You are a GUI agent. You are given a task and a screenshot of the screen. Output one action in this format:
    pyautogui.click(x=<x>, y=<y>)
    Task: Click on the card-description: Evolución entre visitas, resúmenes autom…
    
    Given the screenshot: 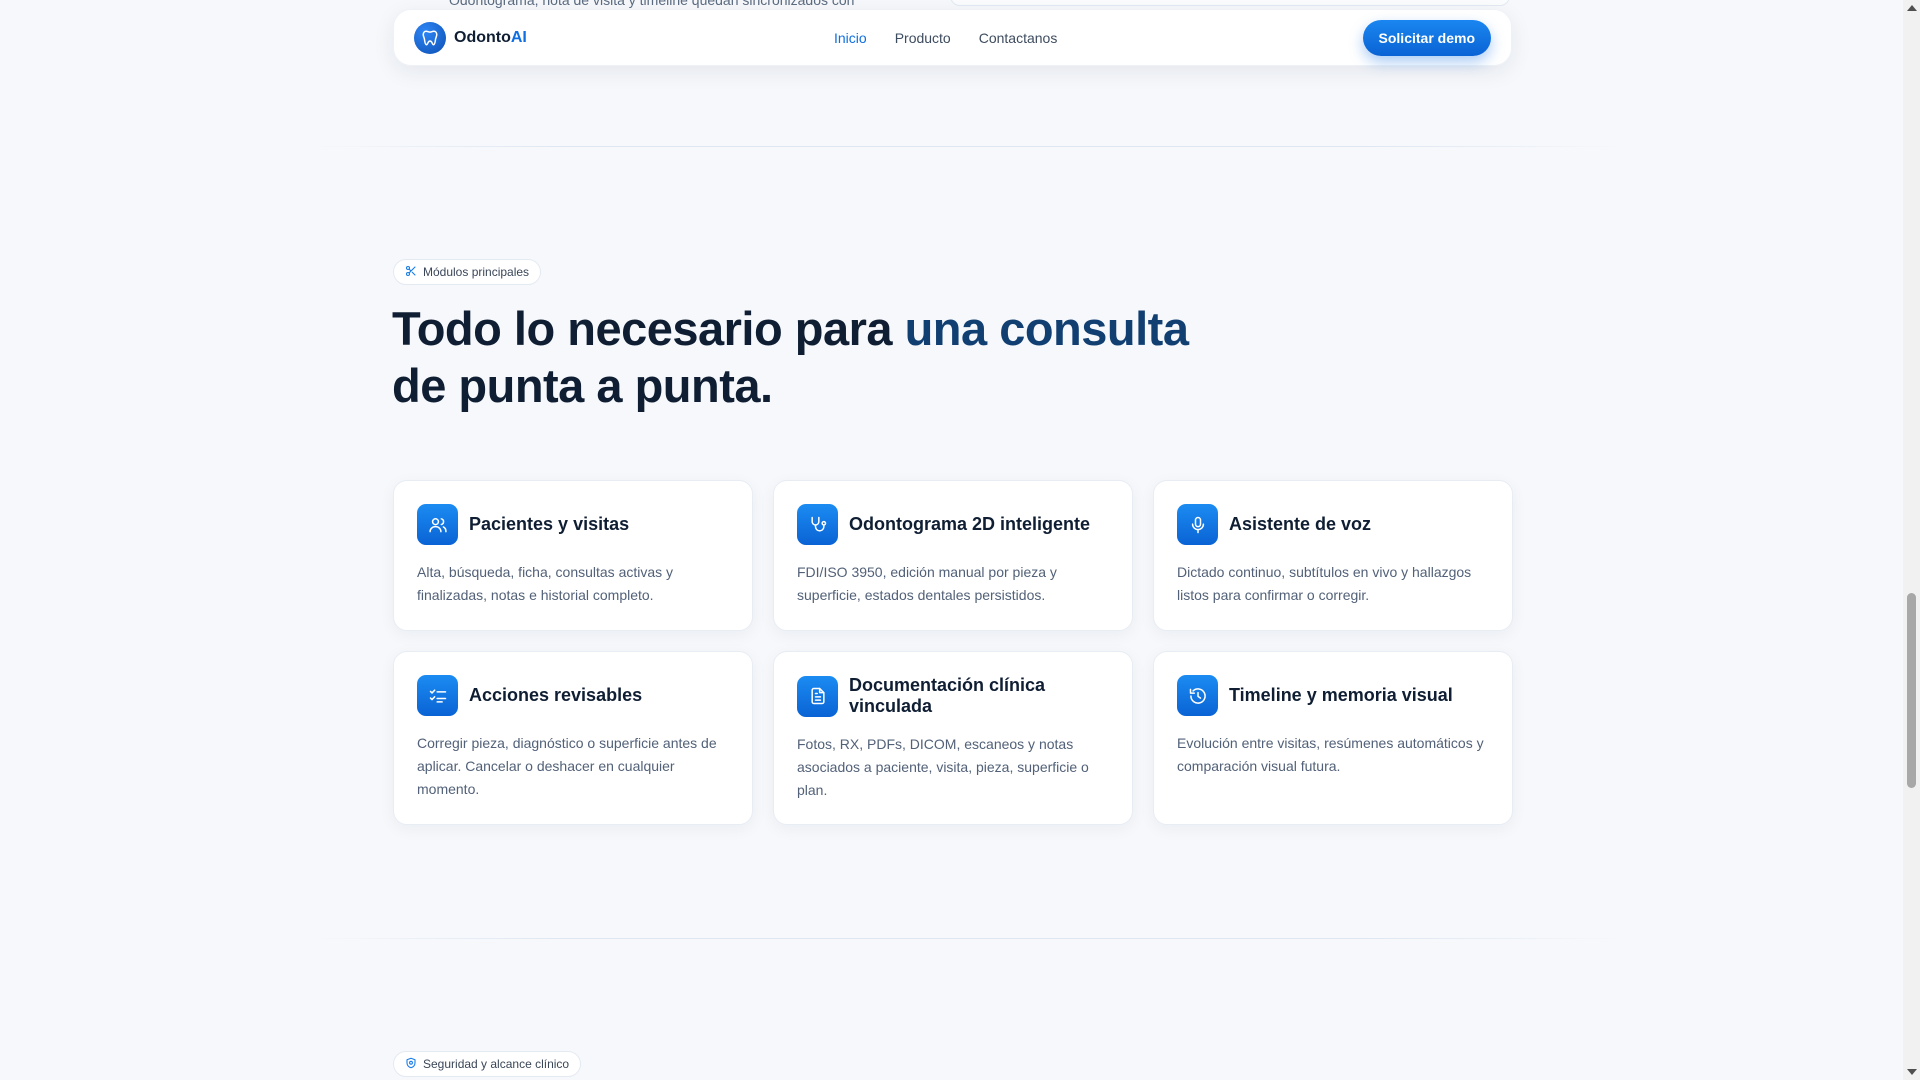 What is the action you would take?
    pyautogui.click(x=1330, y=754)
    